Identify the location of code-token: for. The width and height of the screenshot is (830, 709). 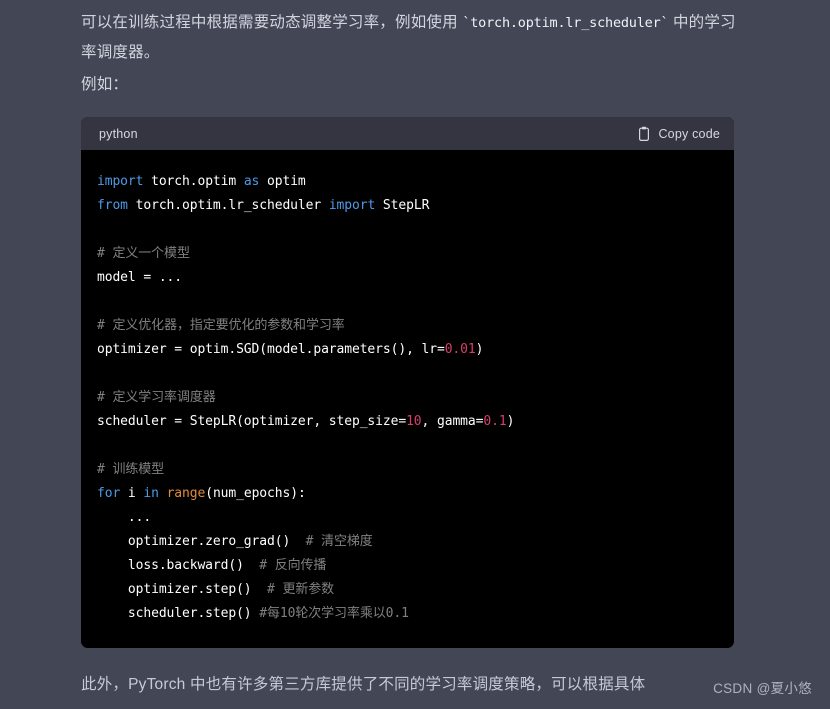
(109, 493).